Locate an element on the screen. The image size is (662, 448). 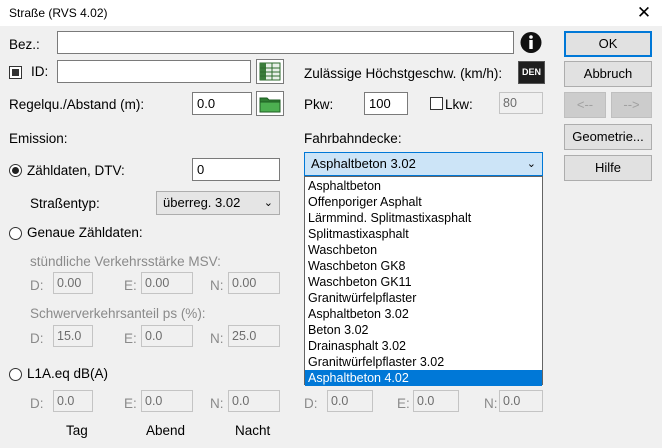
info-icon is located at coordinates (531, 42).